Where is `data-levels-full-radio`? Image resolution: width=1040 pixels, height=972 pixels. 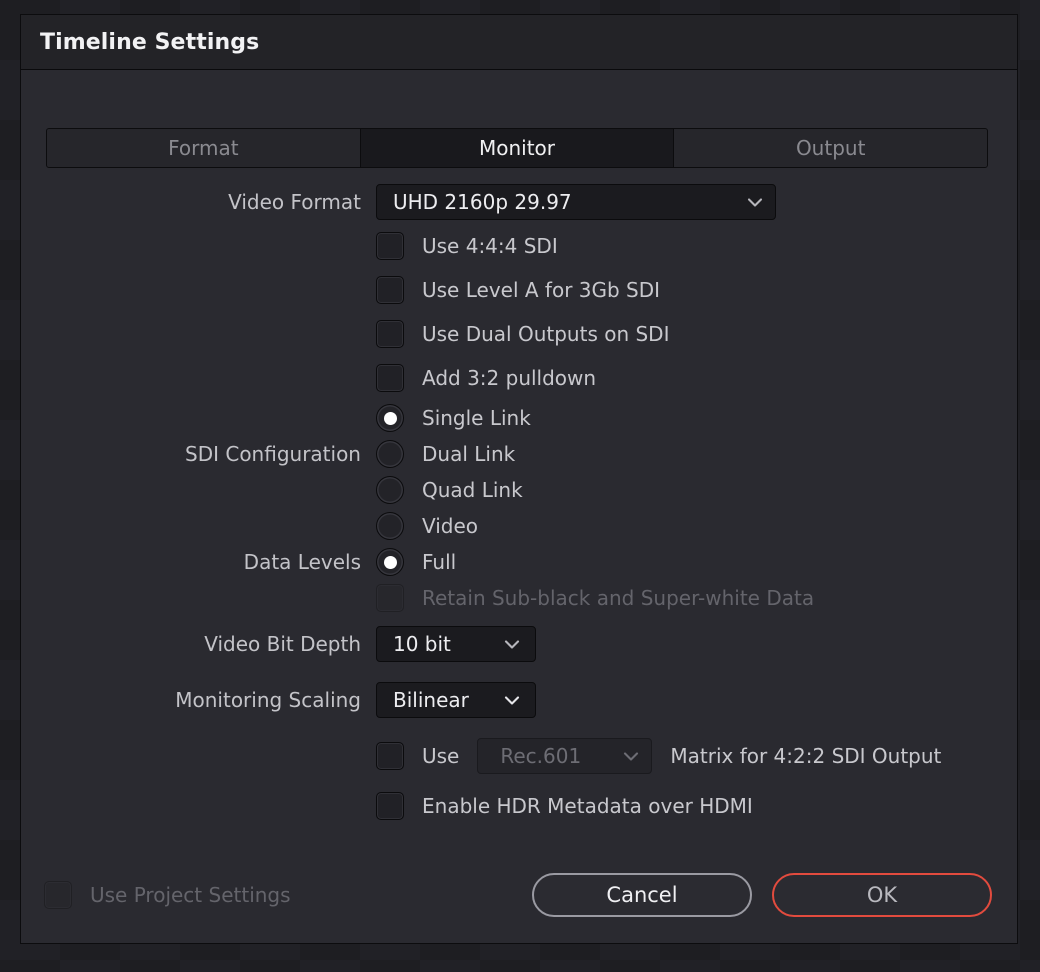 data-levels-full-radio is located at coordinates (390, 562).